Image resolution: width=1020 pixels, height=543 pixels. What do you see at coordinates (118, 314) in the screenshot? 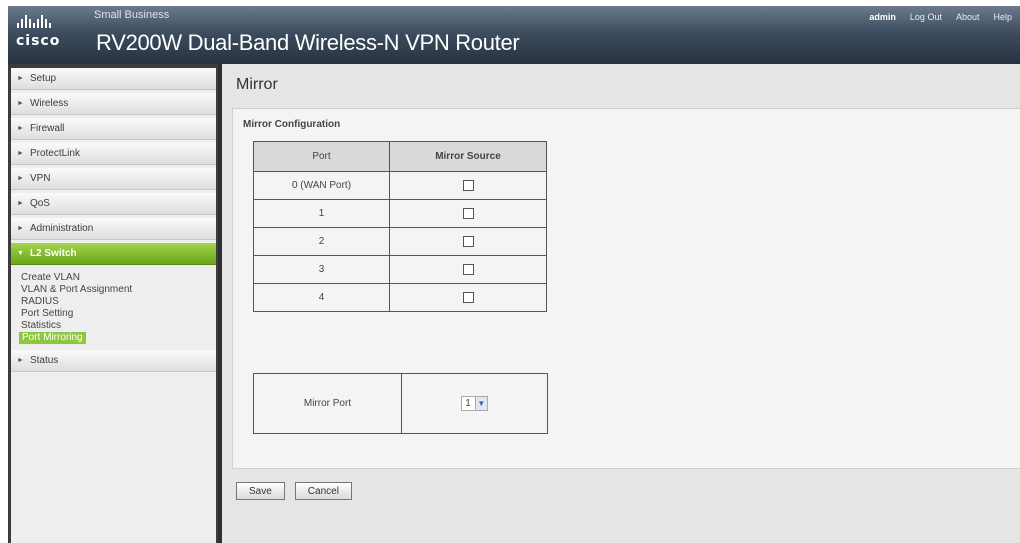
I see `subnav-port-setting: Port Setting` at bounding box center [118, 314].